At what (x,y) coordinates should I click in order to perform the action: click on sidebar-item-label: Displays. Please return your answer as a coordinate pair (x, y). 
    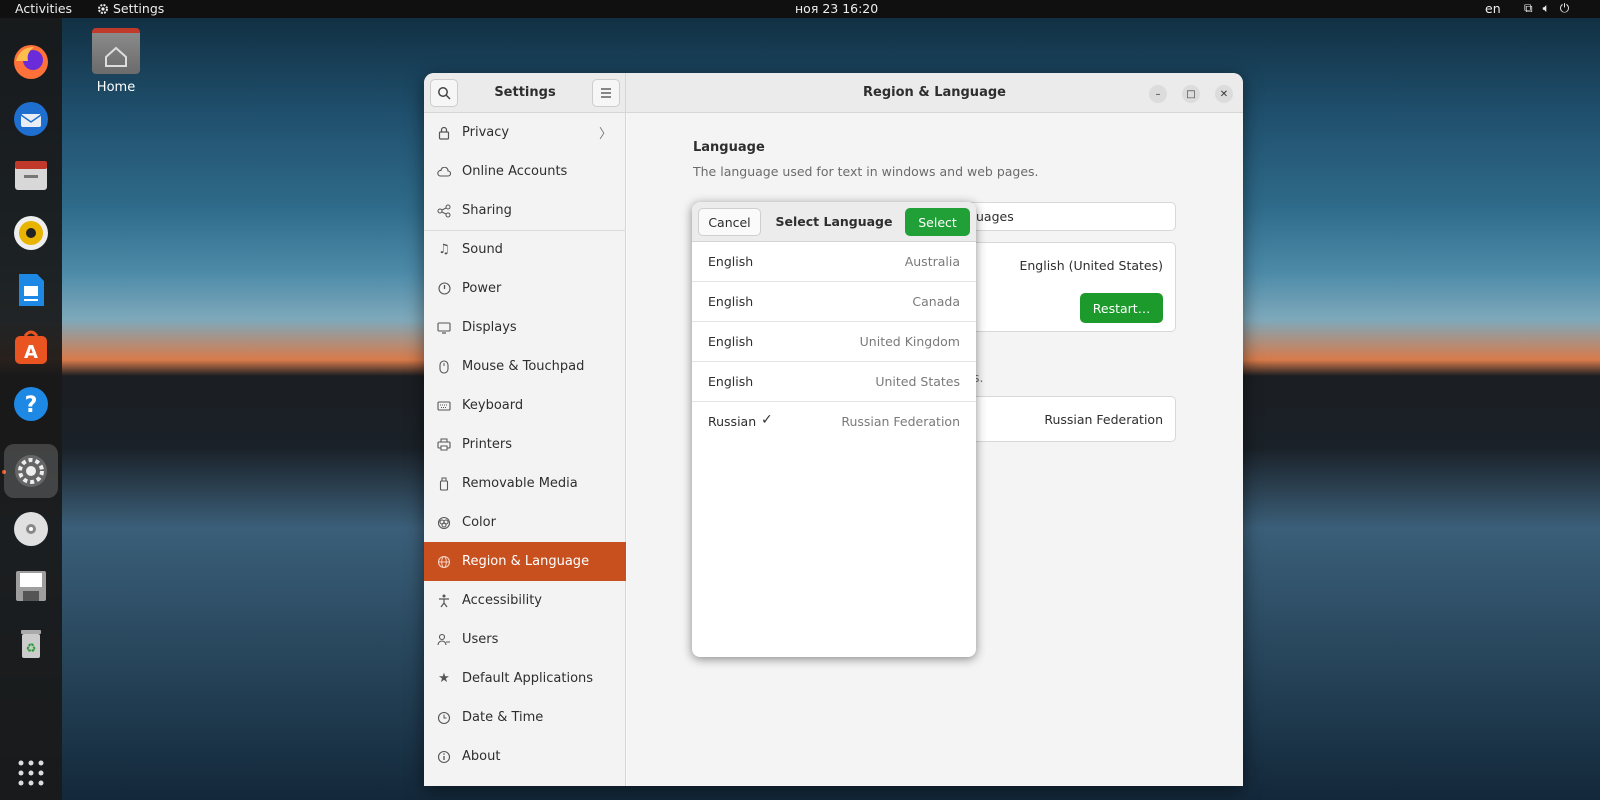
    Looking at the image, I should click on (489, 327).